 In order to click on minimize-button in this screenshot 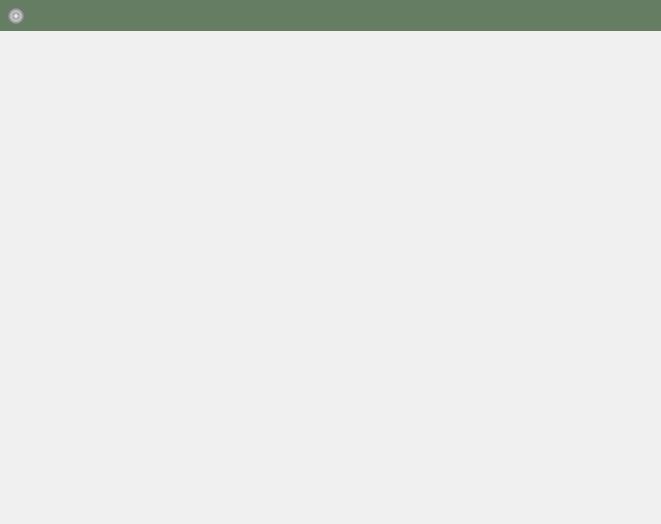, I will do `click(592, 15)`.